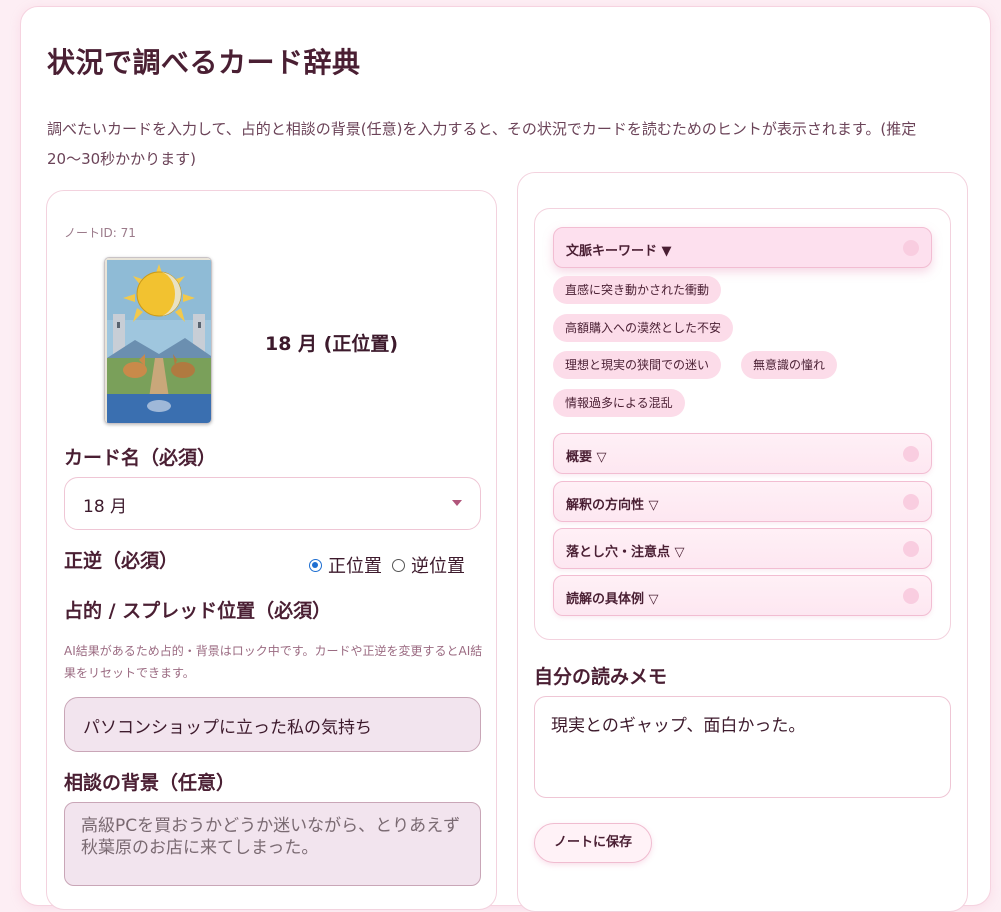 The width and height of the screenshot is (1001, 912). Describe the element at coordinates (637, 290) in the screenshot. I see `keyword-chip: 直感に突き動かされた衝動` at that location.